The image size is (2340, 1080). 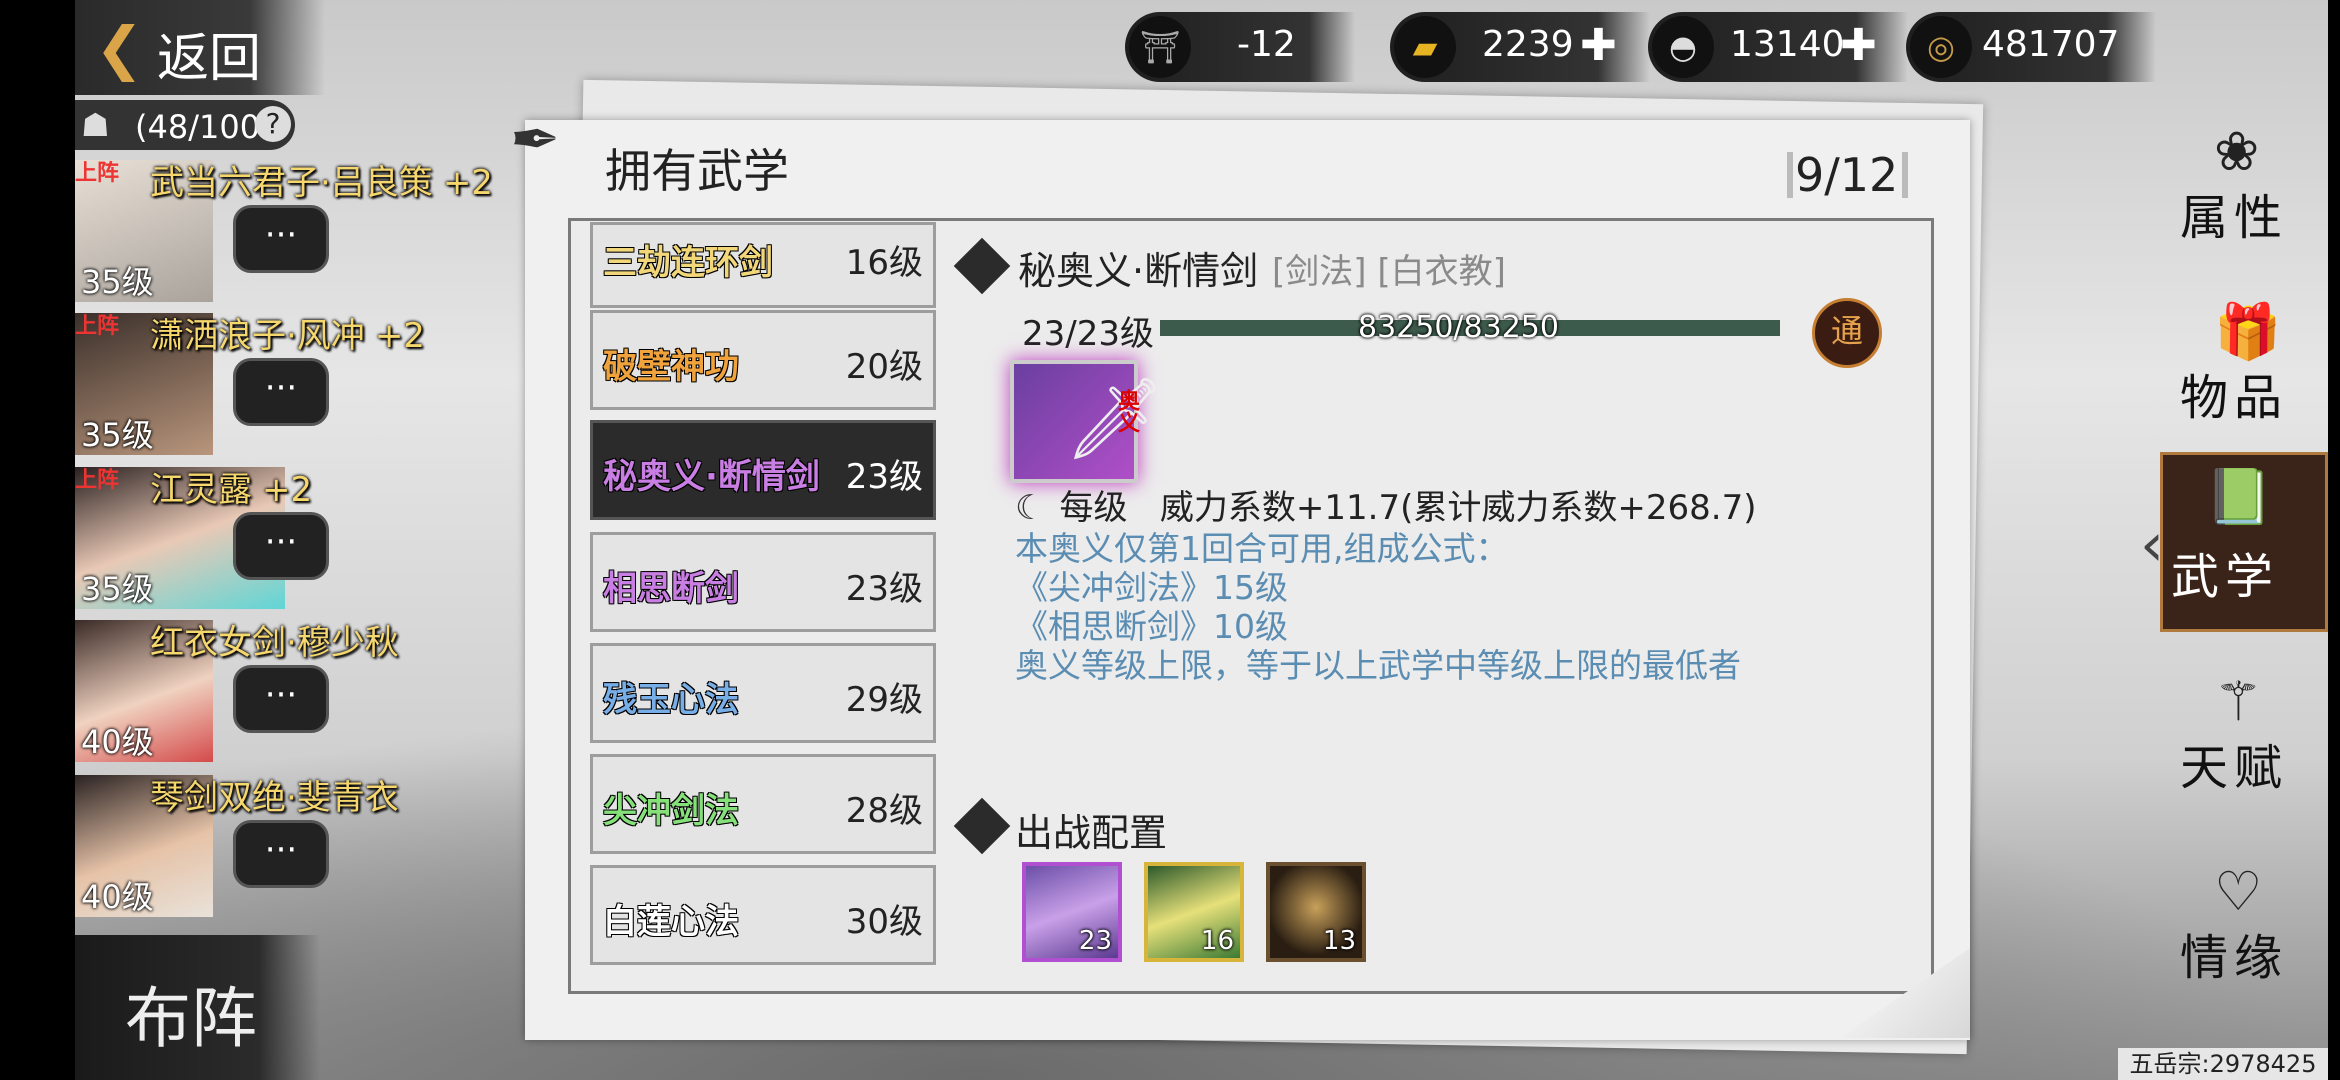 I want to click on skill-name: 相思断剑, so click(x=671, y=589).